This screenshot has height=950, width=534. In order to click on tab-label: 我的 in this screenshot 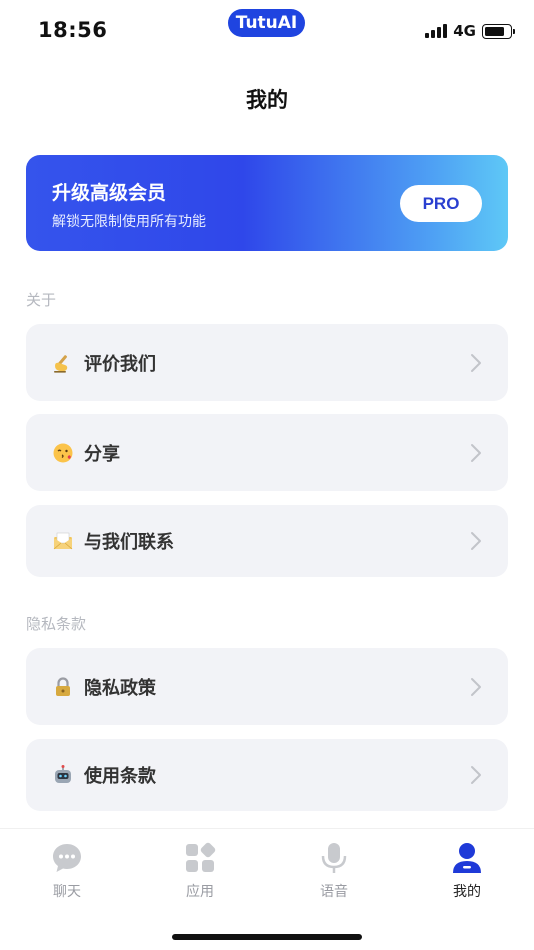, I will do `click(467, 892)`.